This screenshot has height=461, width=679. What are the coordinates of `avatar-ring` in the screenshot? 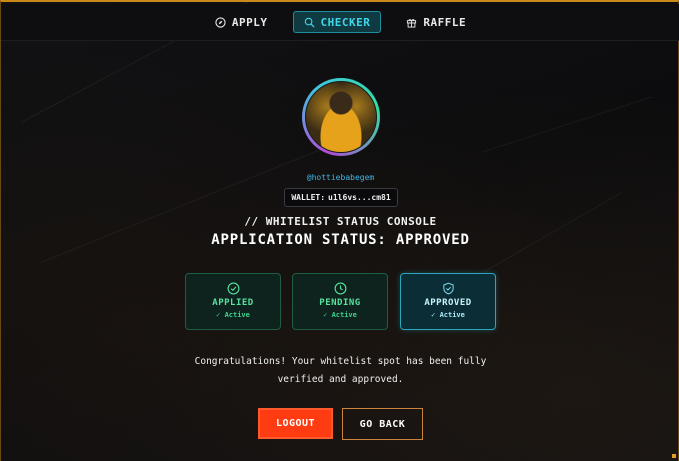 It's located at (341, 117).